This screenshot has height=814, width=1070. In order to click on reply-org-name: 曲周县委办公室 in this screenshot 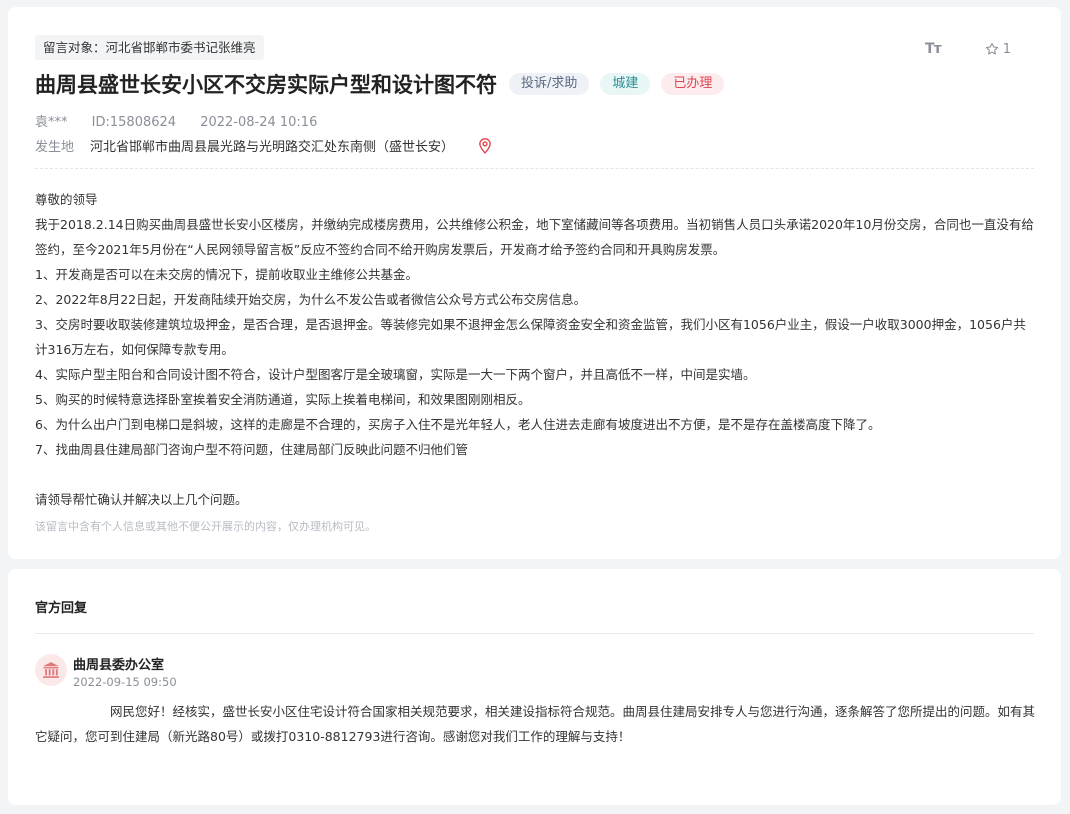, I will do `click(119, 665)`.